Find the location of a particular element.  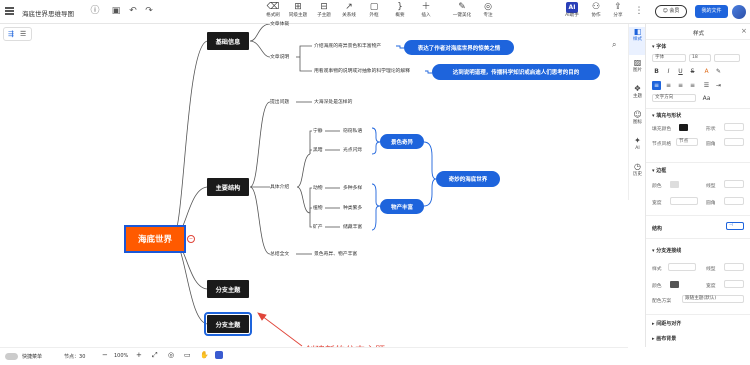

border-rounding-select is located at coordinates (734, 201).